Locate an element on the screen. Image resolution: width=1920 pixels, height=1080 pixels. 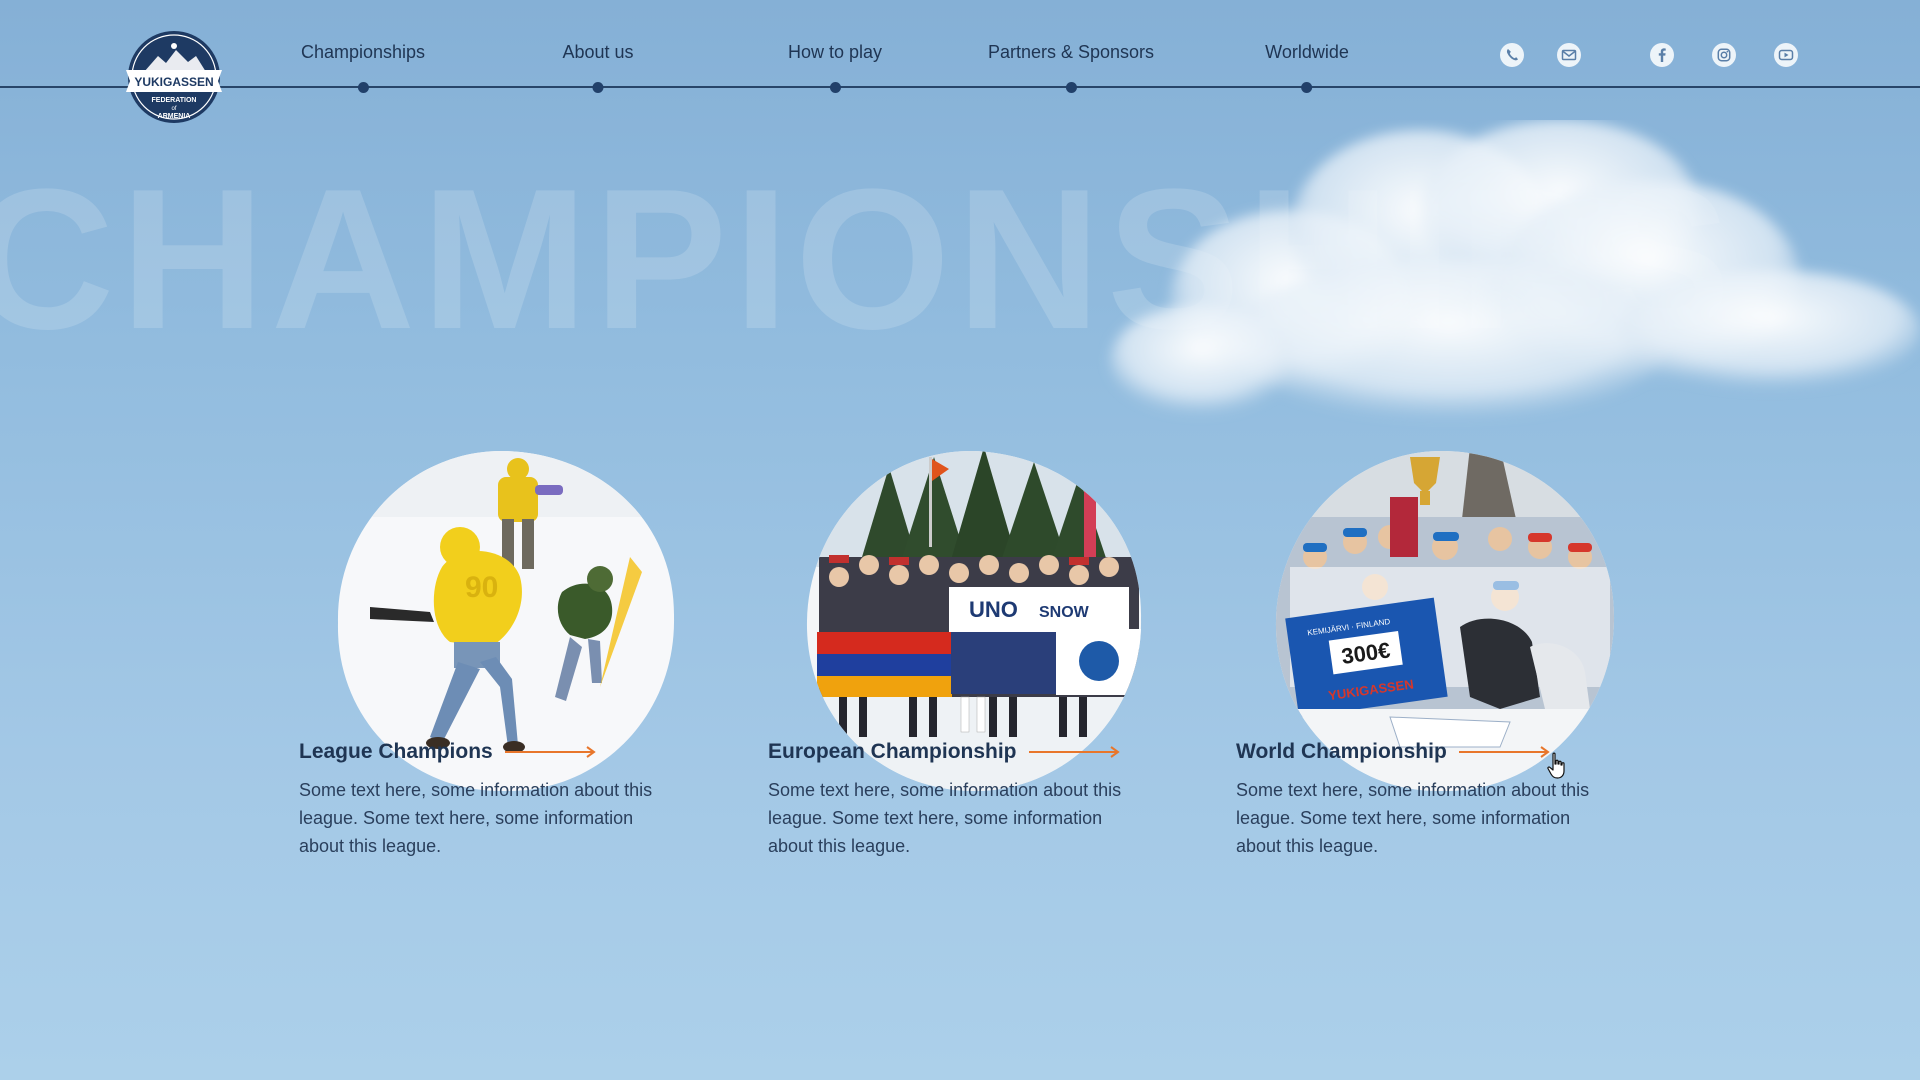
card-title-row: World Championship is located at coordinates (1393, 752).